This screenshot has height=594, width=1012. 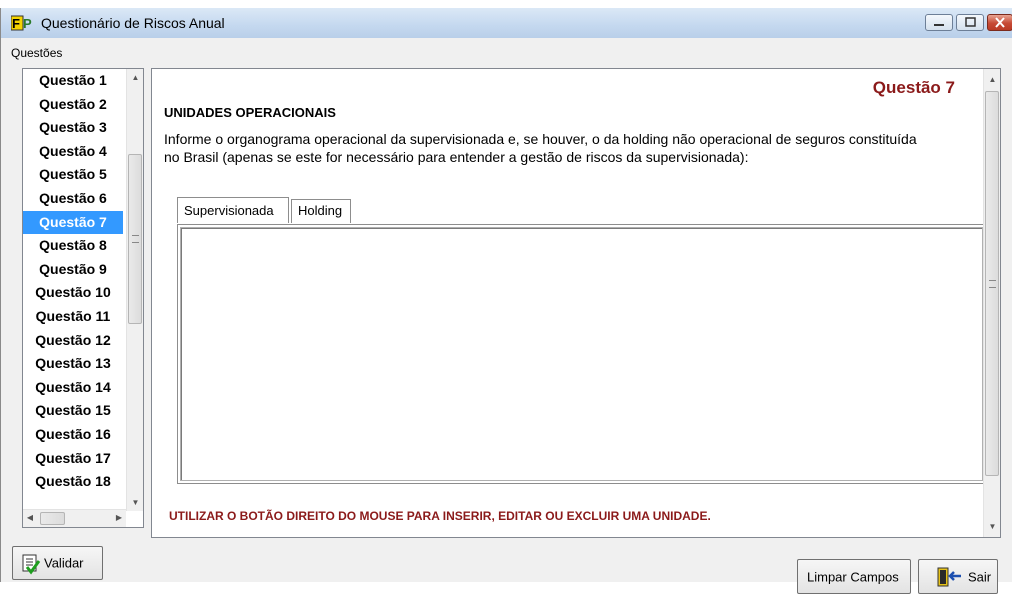 What do you see at coordinates (992, 526) in the screenshot?
I see `panel-scroll-down-arrow-icon: ▼` at bounding box center [992, 526].